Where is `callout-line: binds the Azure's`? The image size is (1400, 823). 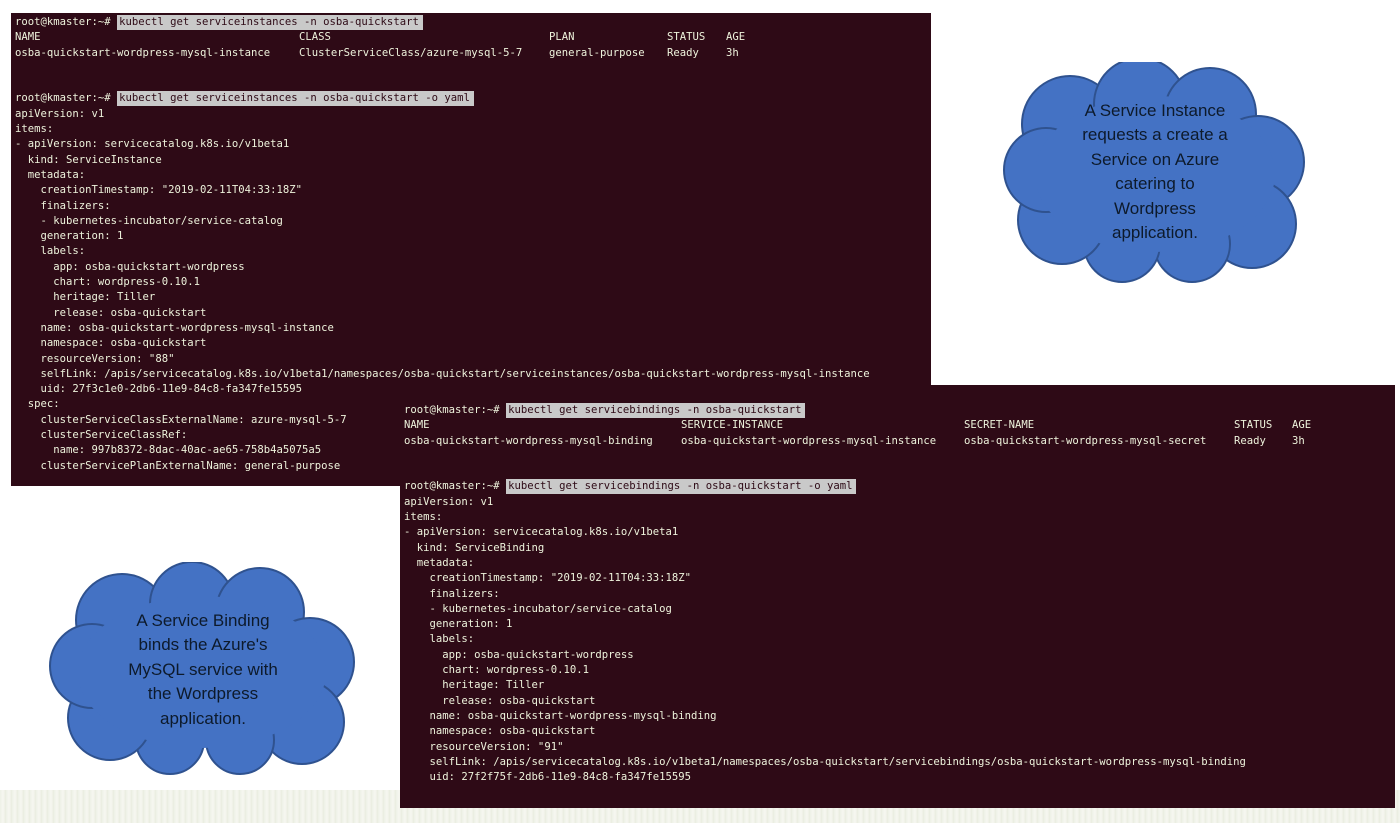
callout-line: binds the Azure's is located at coordinates (203, 645).